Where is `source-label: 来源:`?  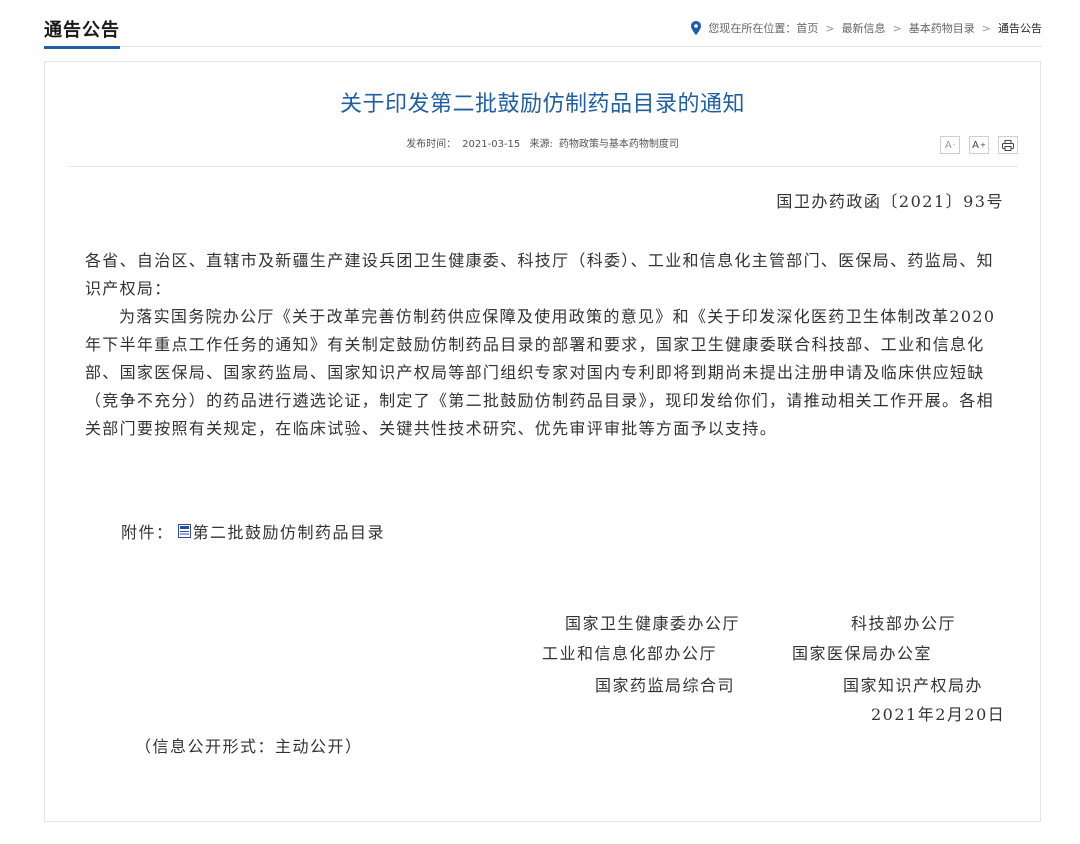
source-label: 来源: is located at coordinates (541, 144).